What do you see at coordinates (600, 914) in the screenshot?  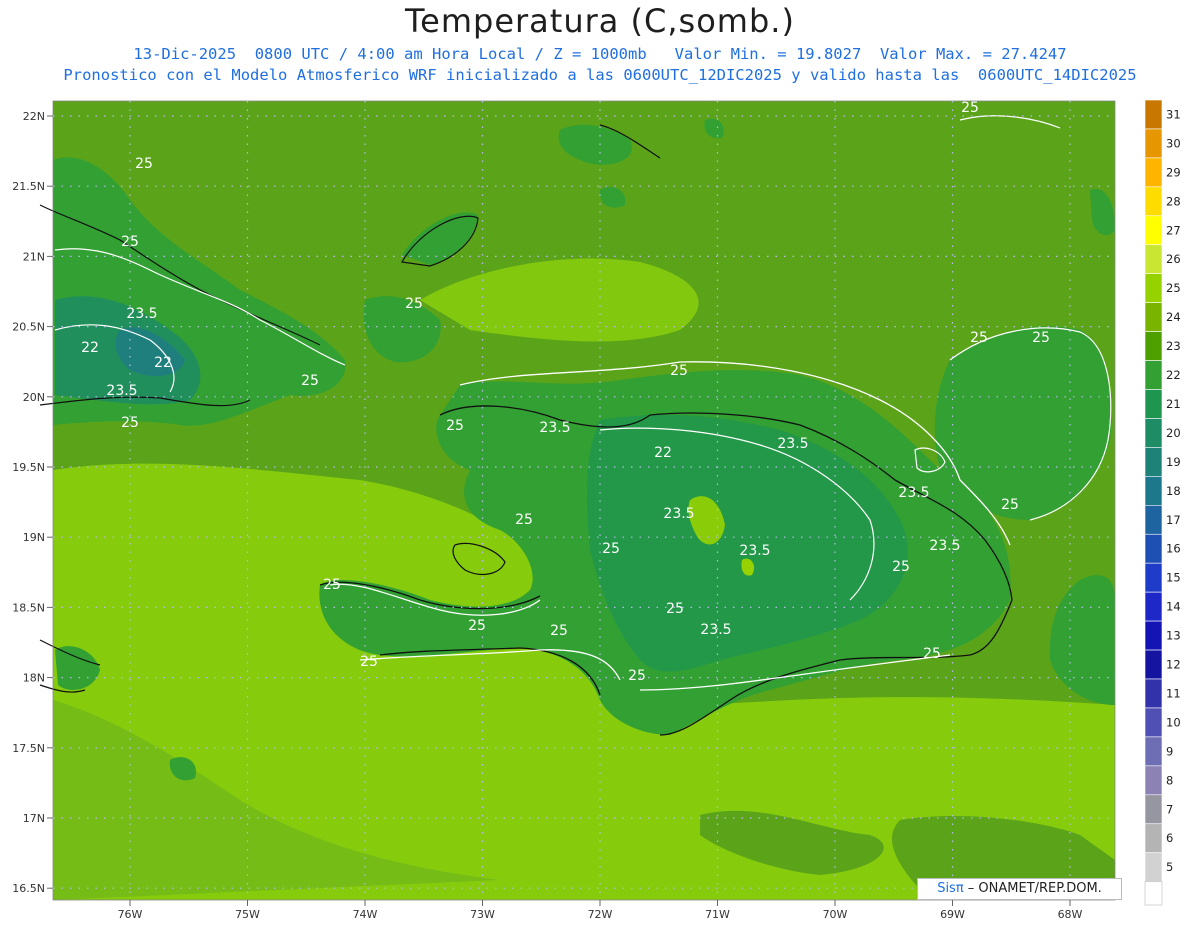 I see `lon-label: 72W` at bounding box center [600, 914].